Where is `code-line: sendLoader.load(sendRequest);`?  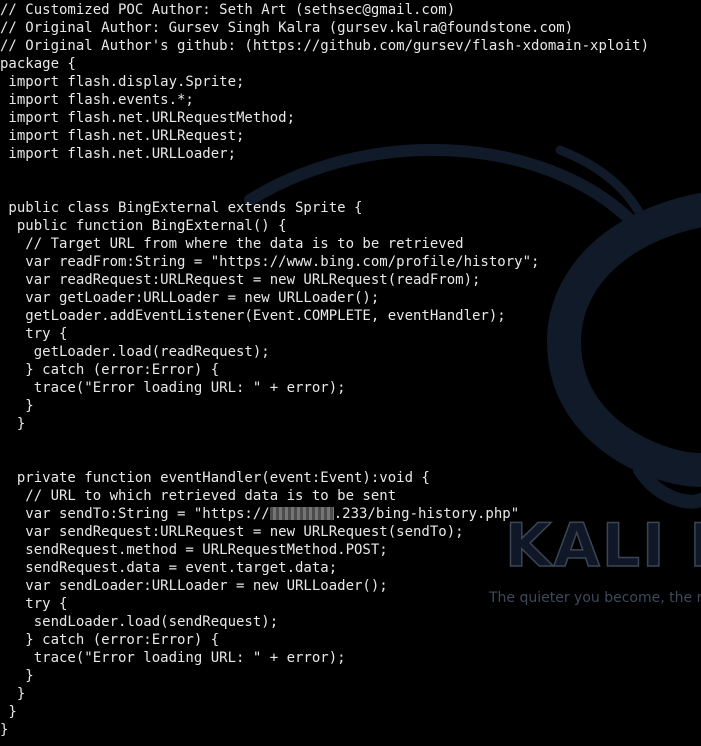
code-line: sendLoader.load(sendRequest); is located at coordinates (139, 622).